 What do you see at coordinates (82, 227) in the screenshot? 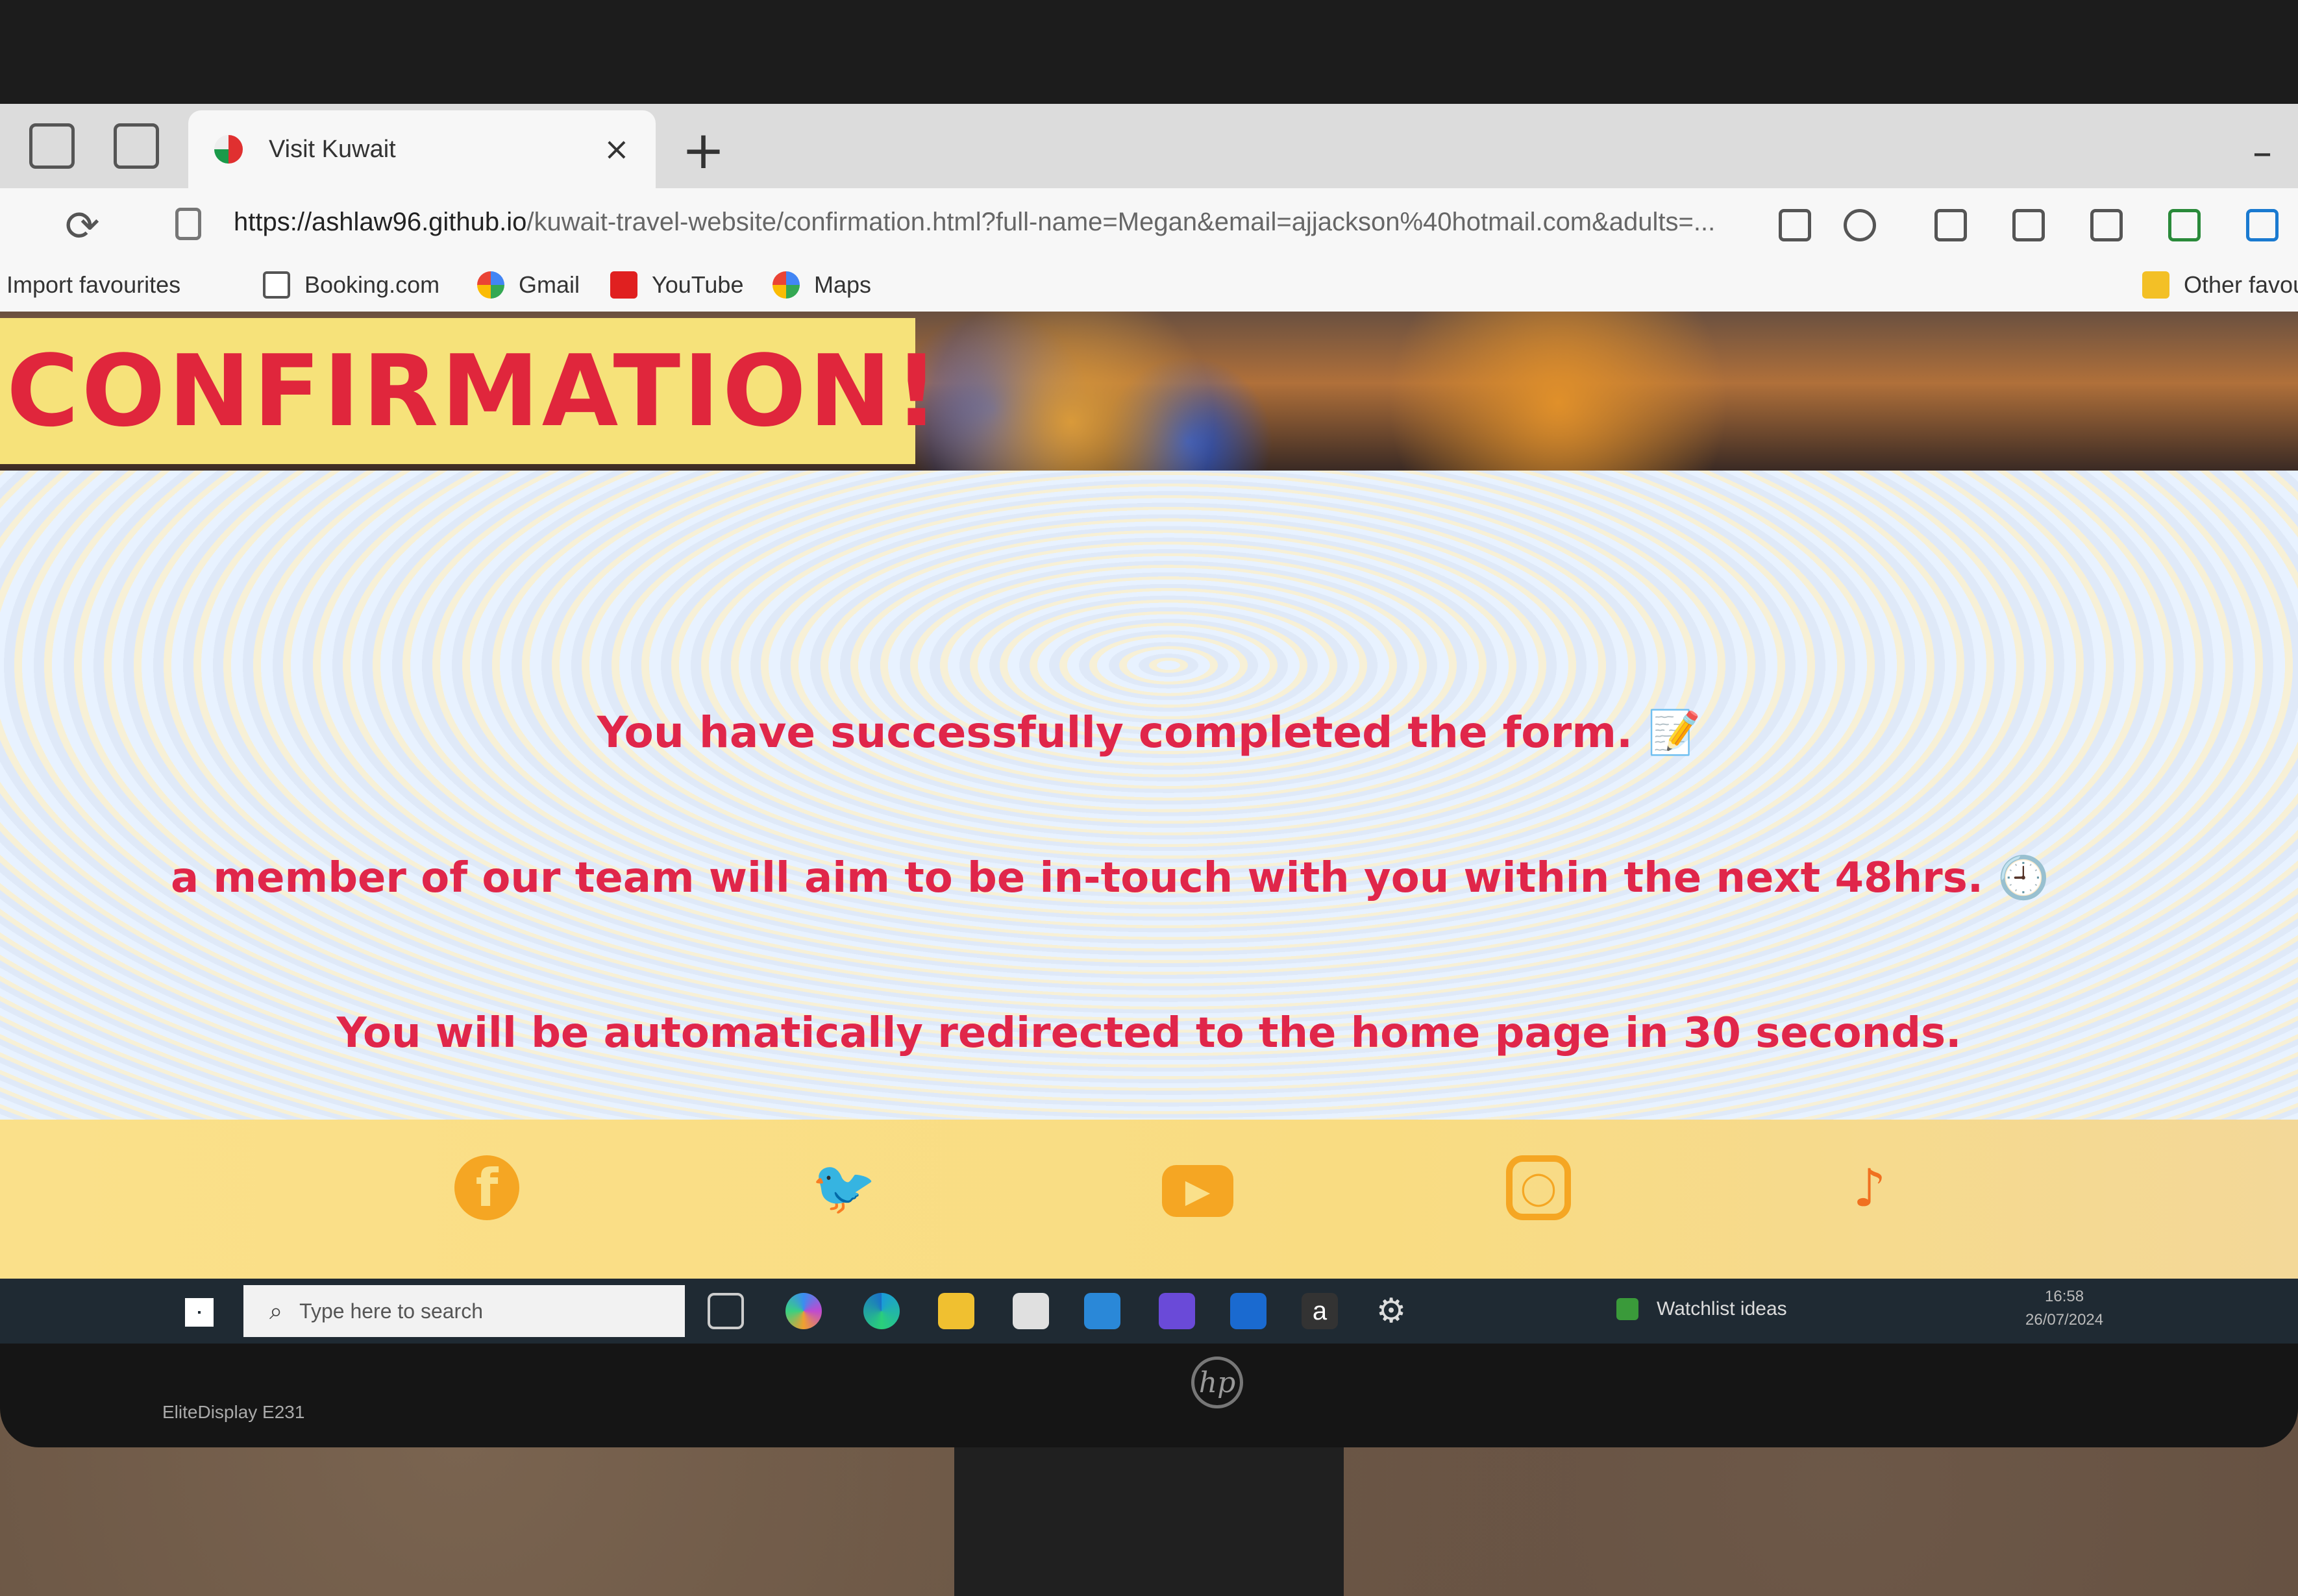
I see `reload-icon: ⟳` at bounding box center [82, 227].